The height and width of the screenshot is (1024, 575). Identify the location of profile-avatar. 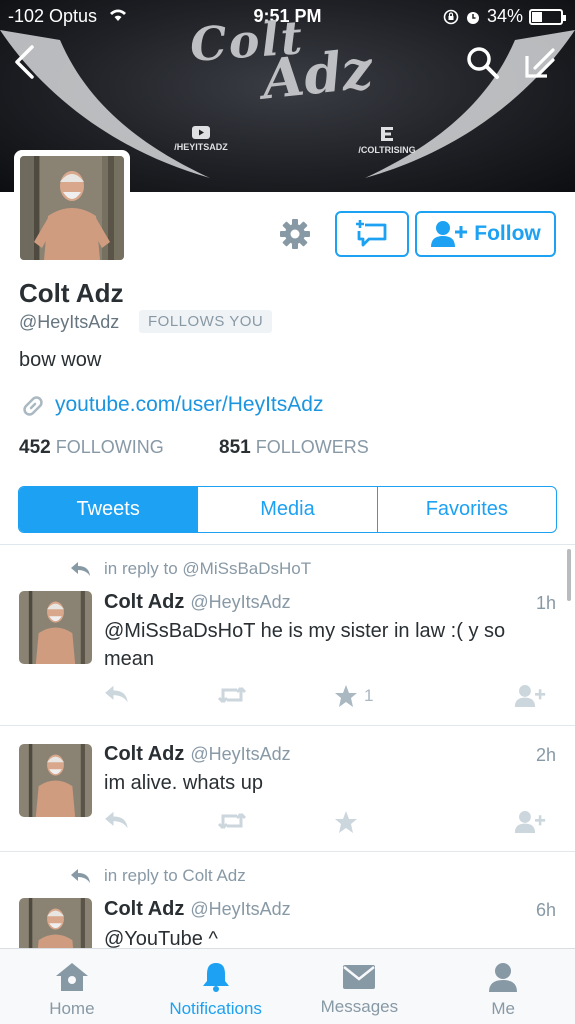
(72, 208).